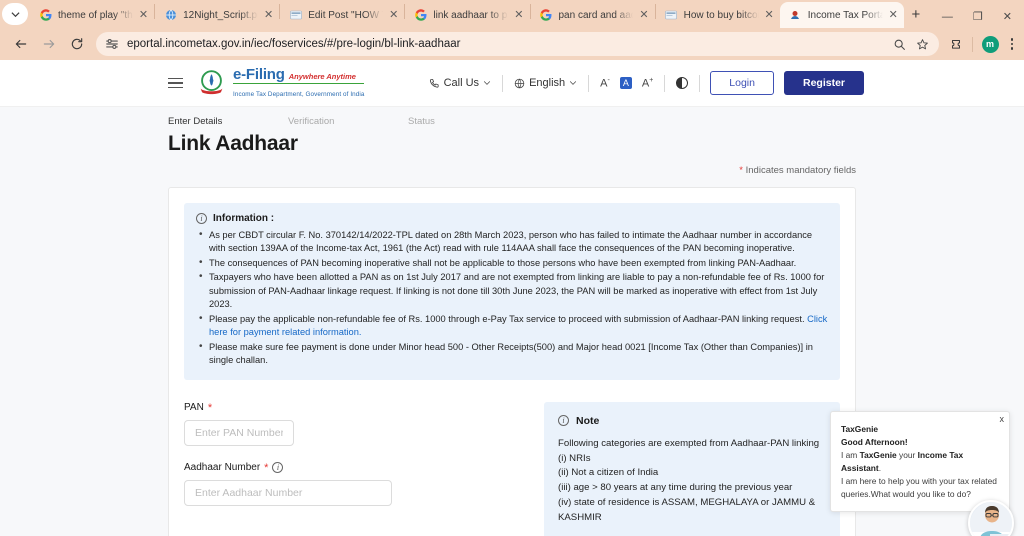  I want to click on browser-tab: 12Night_Script.pdf ✕, so click(217, 15).